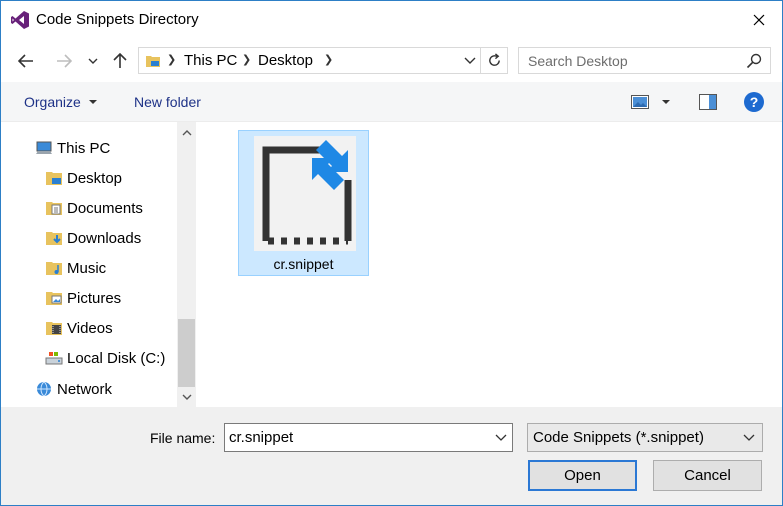  What do you see at coordinates (666, 102) in the screenshot?
I see `view-options-dropdown-icon` at bounding box center [666, 102].